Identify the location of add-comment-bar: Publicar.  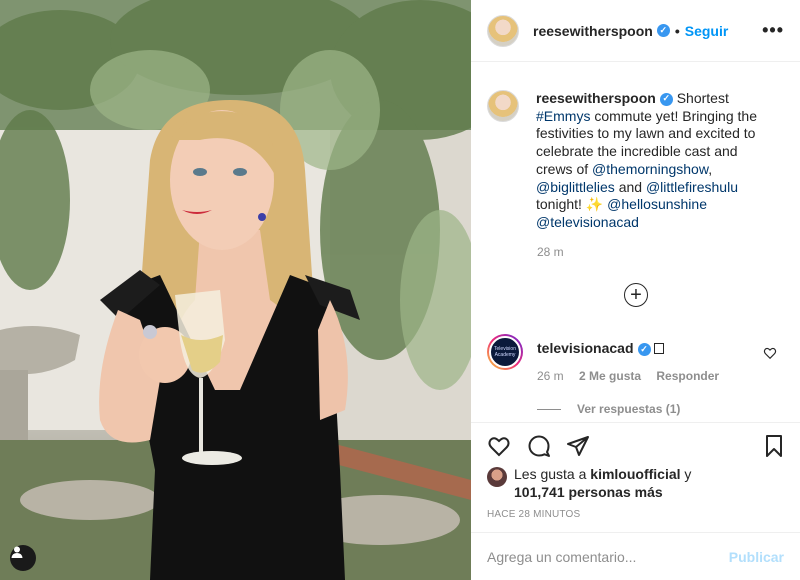
(635, 556).